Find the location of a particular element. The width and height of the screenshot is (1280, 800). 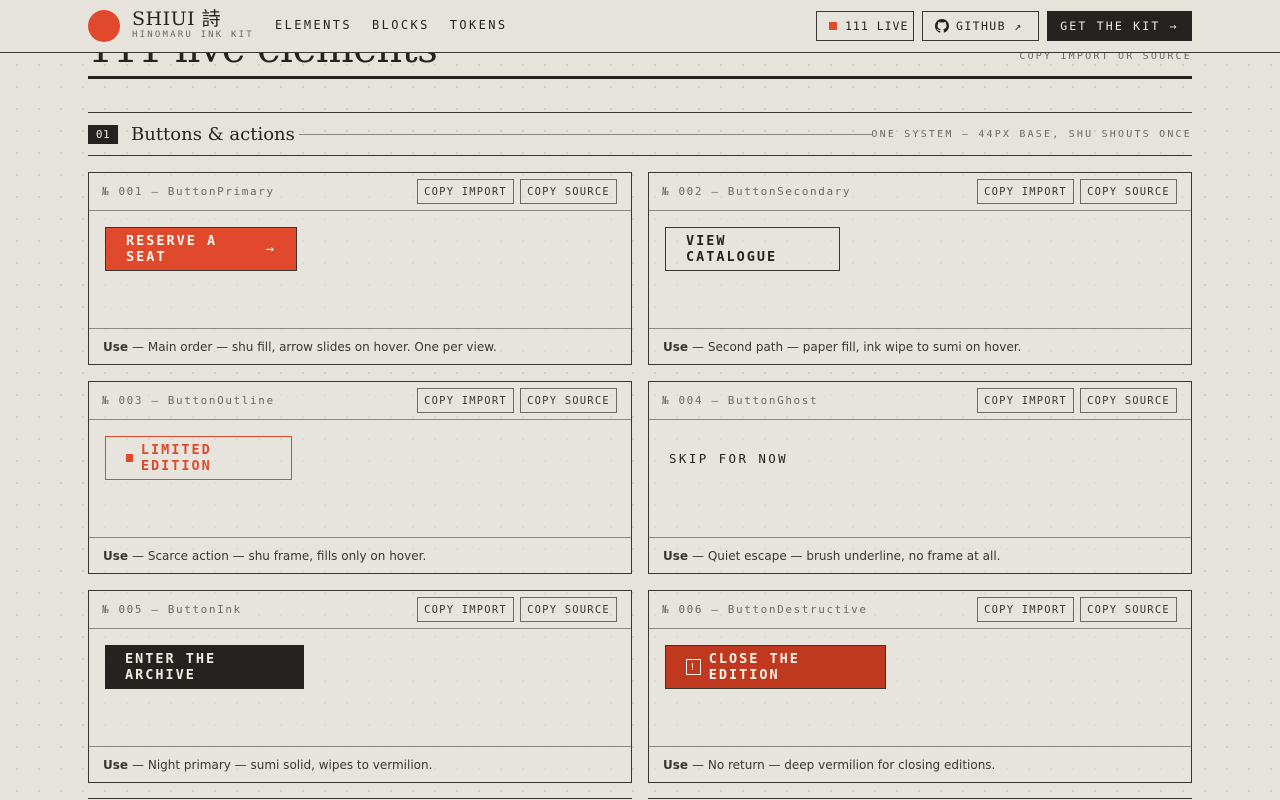

button-primary-demo: RESERVE A SEAT → is located at coordinates (201, 249).